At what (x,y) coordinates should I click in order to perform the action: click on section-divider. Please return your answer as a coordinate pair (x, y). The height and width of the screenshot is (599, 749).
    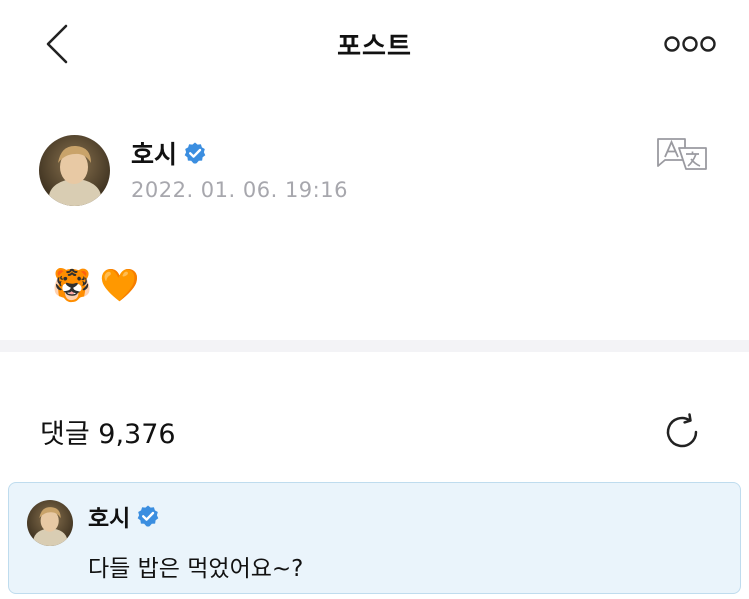
    Looking at the image, I should click on (374, 346).